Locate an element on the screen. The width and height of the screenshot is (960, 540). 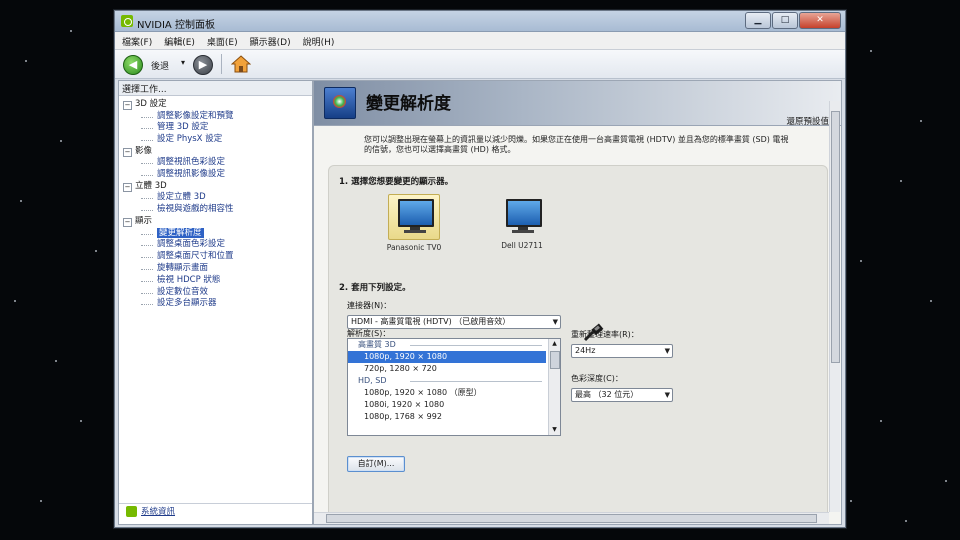
minimize-button: ▁ is located at coordinates (758, 20).